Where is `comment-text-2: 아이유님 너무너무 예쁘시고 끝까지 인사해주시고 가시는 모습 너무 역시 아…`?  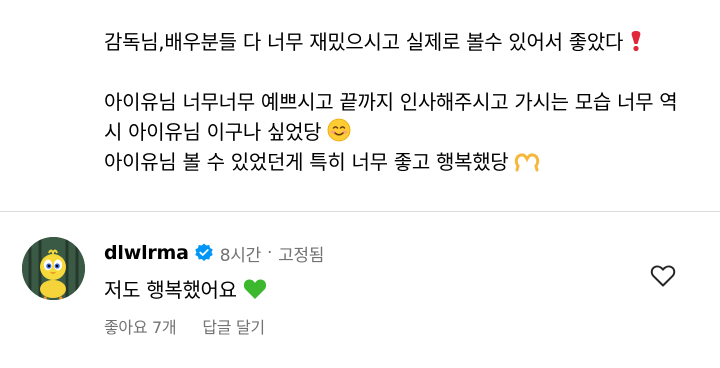
comment-text-2: 아이유님 너무너무 예쁘시고 끝까지 인사해주시고 가시는 모습 너무 역시 아… is located at coordinates (391, 117).